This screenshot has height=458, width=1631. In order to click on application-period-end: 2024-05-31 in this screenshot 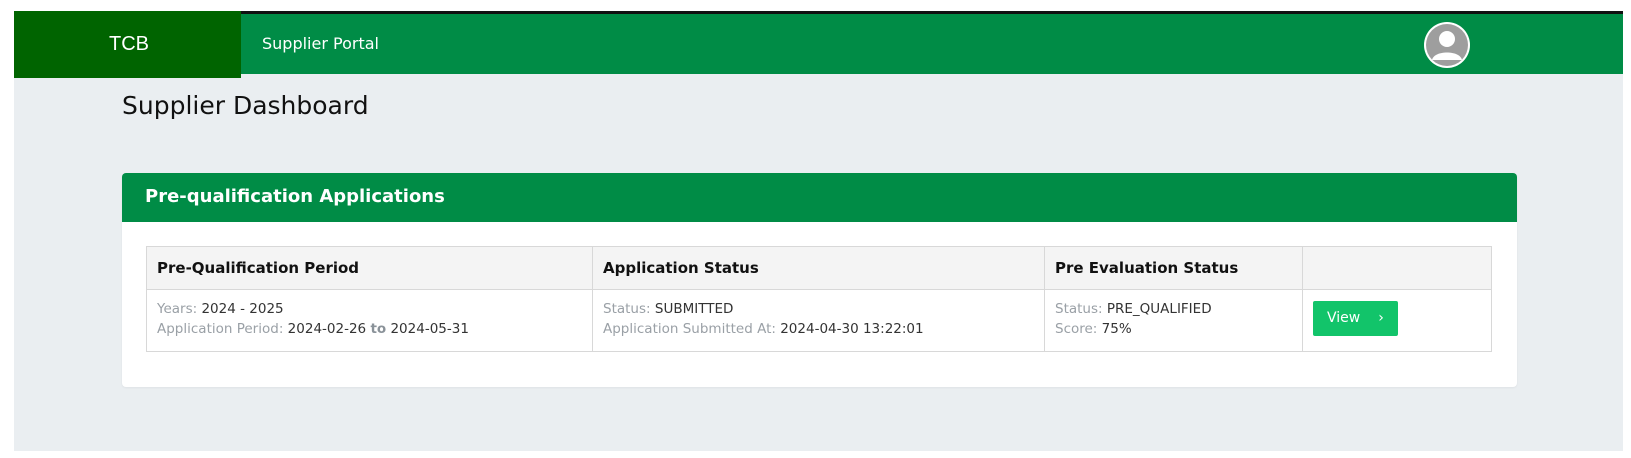, I will do `click(429, 329)`.